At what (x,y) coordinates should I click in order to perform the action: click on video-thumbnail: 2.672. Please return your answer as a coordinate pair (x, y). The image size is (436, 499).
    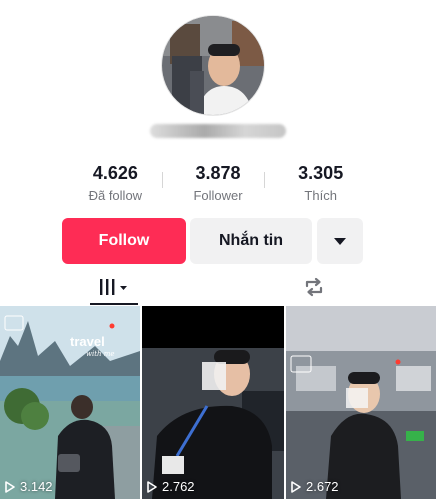
    Looking at the image, I should click on (361, 402).